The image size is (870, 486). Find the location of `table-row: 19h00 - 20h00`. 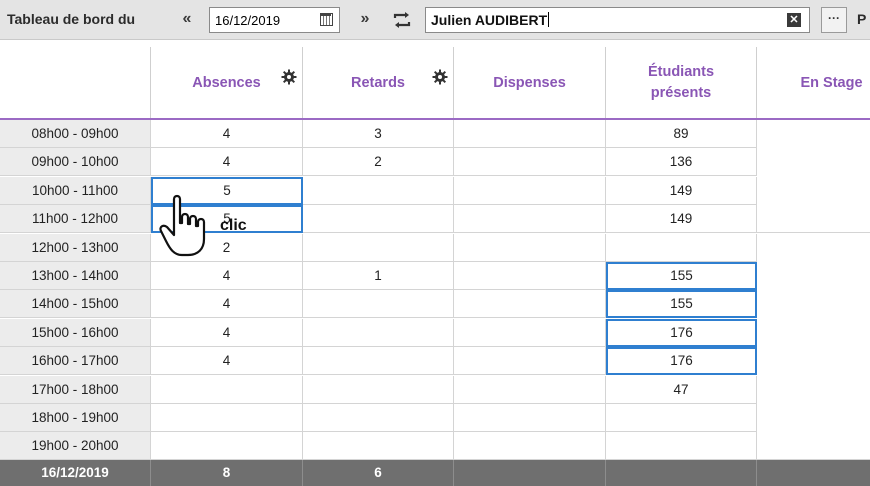

table-row: 19h00 - 20h00 is located at coordinates (435, 446).